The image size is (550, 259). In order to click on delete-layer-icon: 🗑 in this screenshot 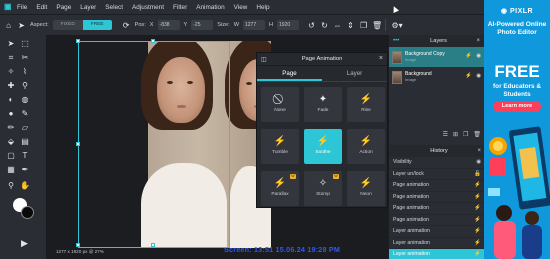, I will do `click(477, 136)`.